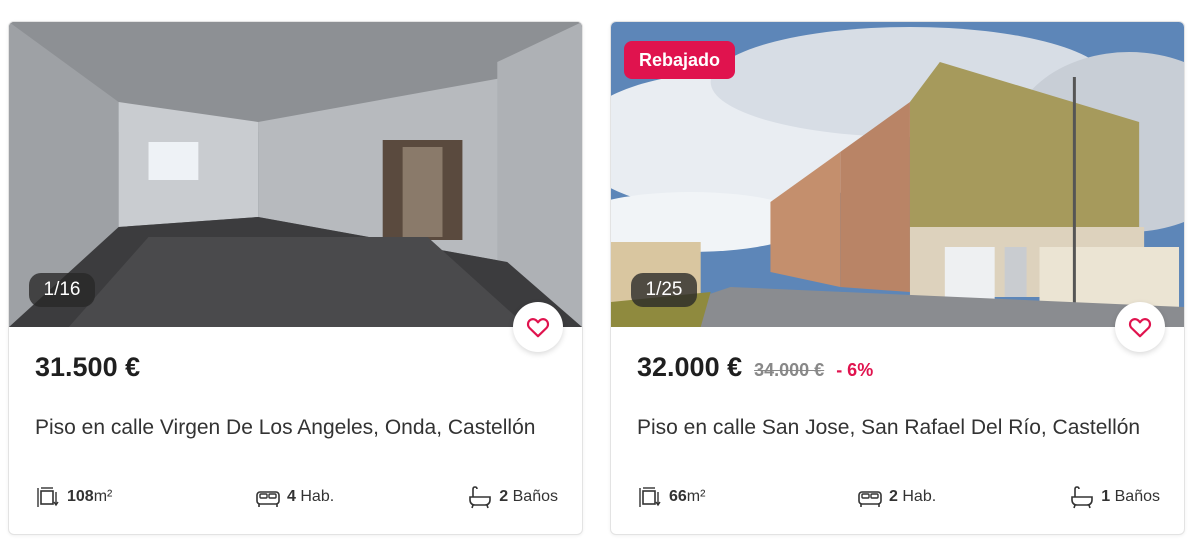  Describe the element at coordinates (504, 496) in the screenshot. I see `baths-value: 2` at that location.